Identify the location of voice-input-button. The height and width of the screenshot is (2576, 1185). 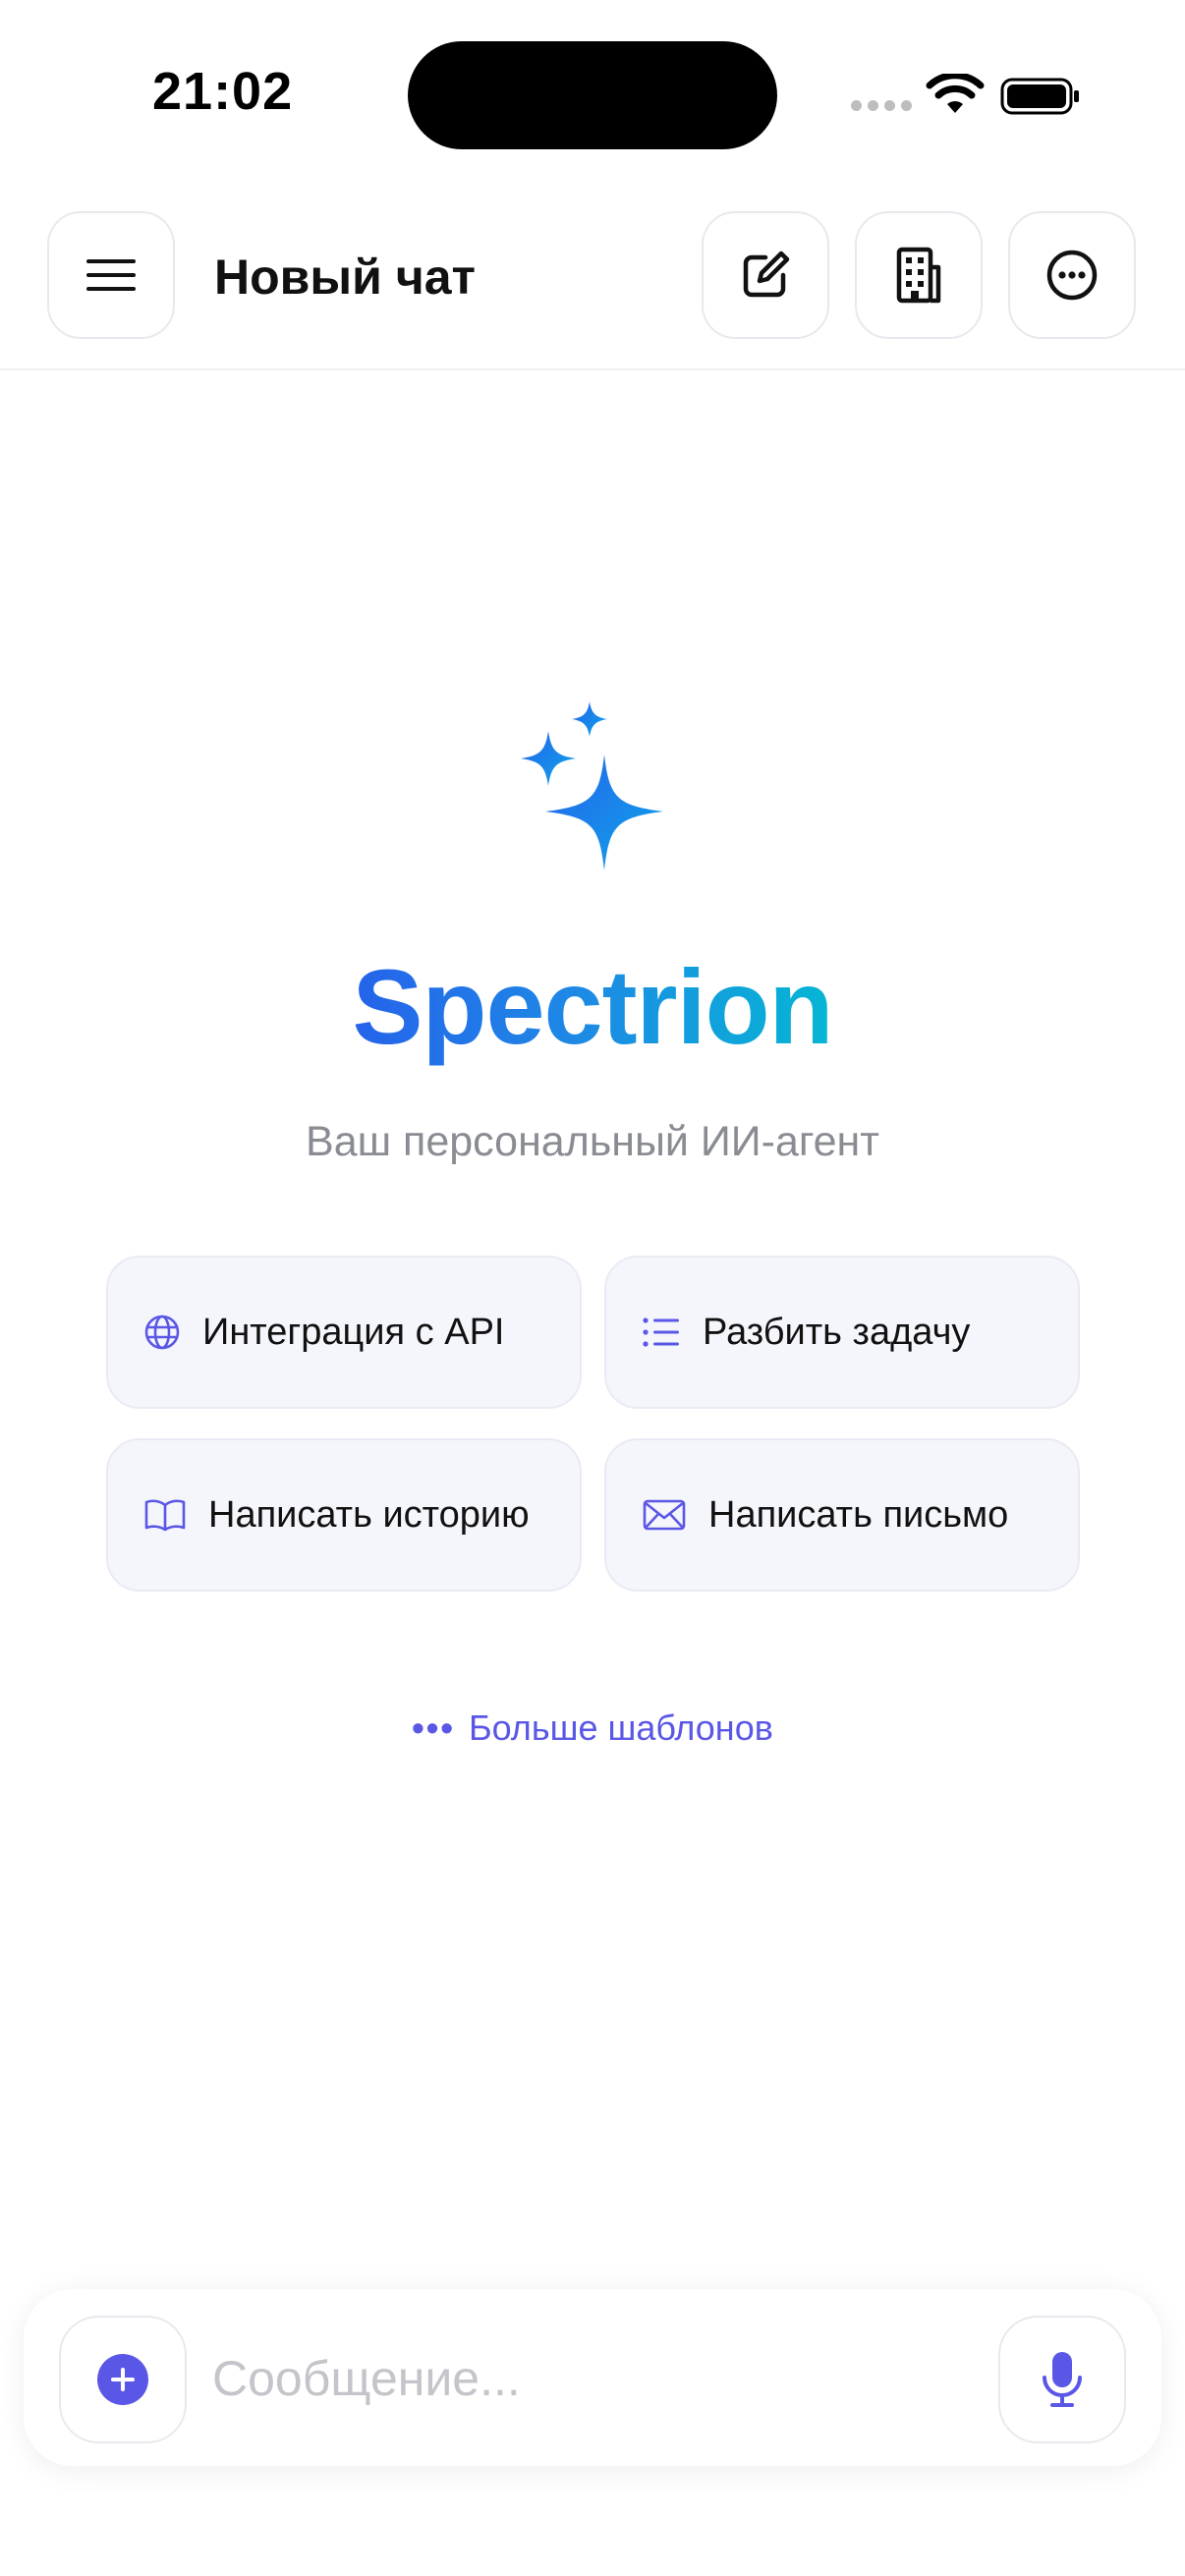
(1062, 2379).